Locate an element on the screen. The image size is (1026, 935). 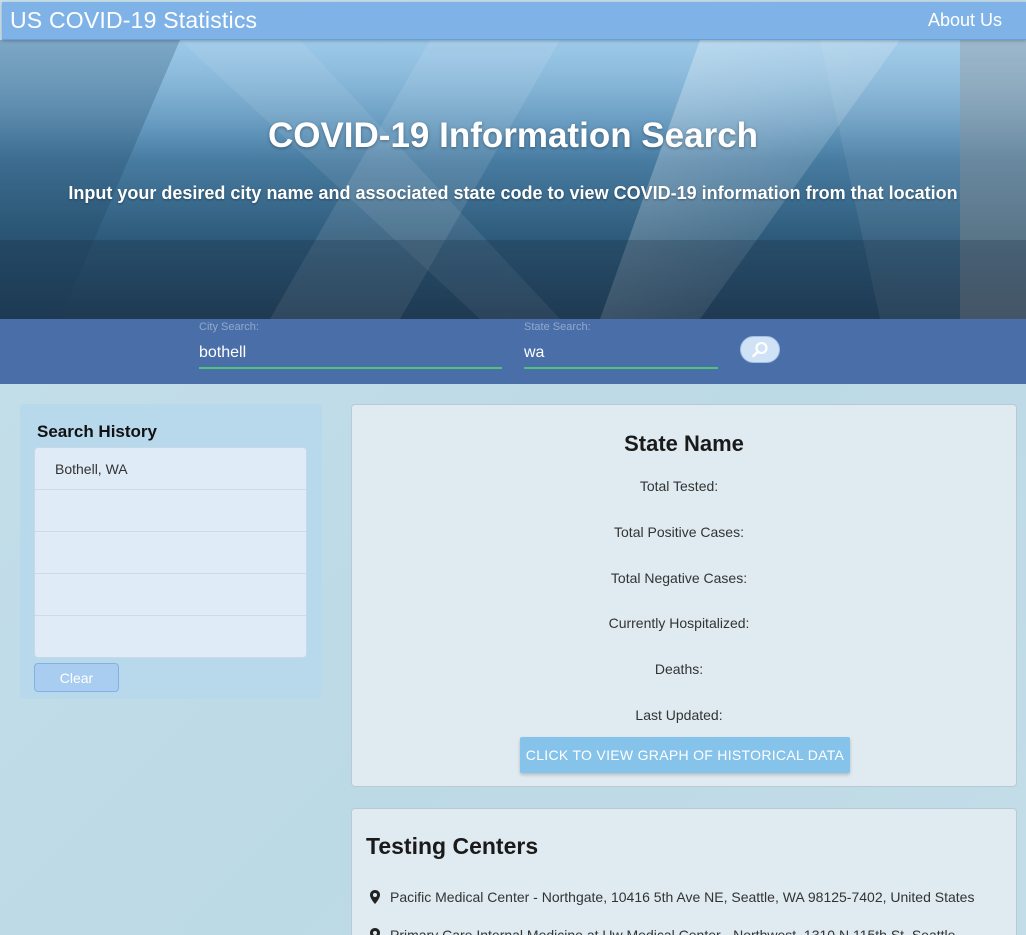
total-tested-label: Total Tested: is located at coordinates (679, 486).